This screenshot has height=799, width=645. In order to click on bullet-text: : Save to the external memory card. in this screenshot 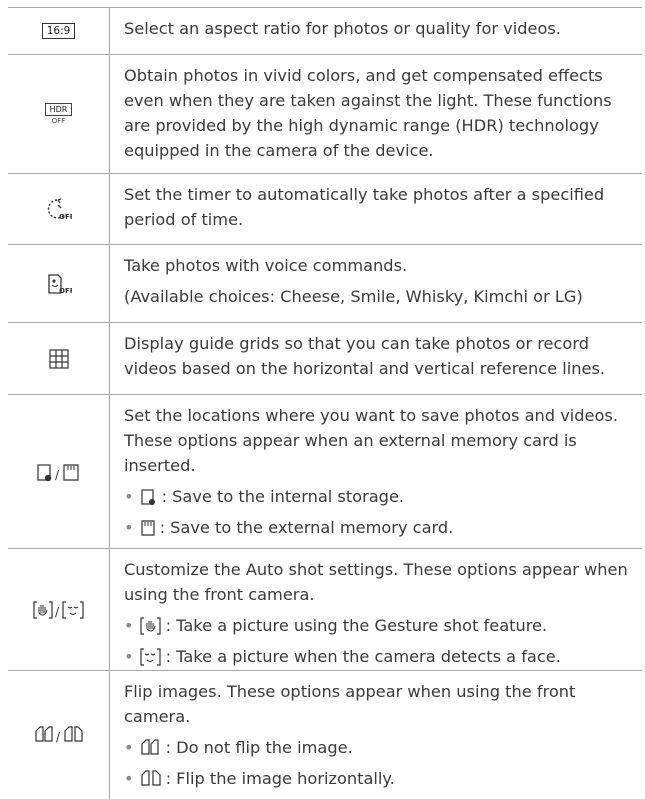, I will do `click(306, 527)`.